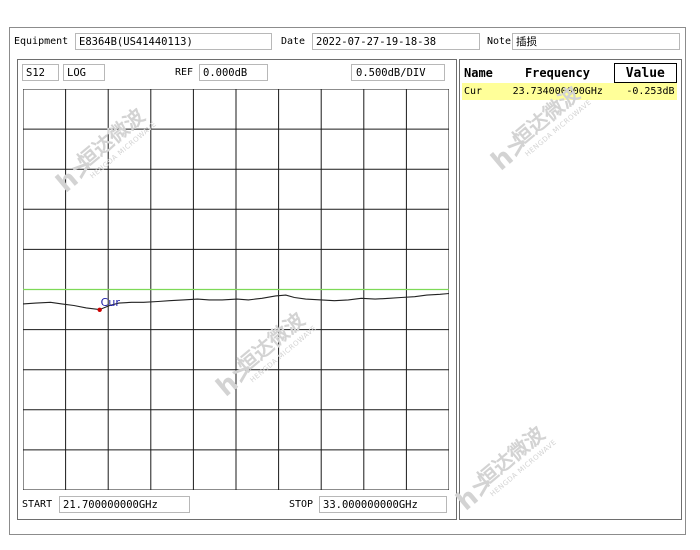 This screenshot has height=550, width=700. What do you see at coordinates (398, 72) in the screenshot?
I see `scale-field: 0.500dB/DIV` at bounding box center [398, 72].